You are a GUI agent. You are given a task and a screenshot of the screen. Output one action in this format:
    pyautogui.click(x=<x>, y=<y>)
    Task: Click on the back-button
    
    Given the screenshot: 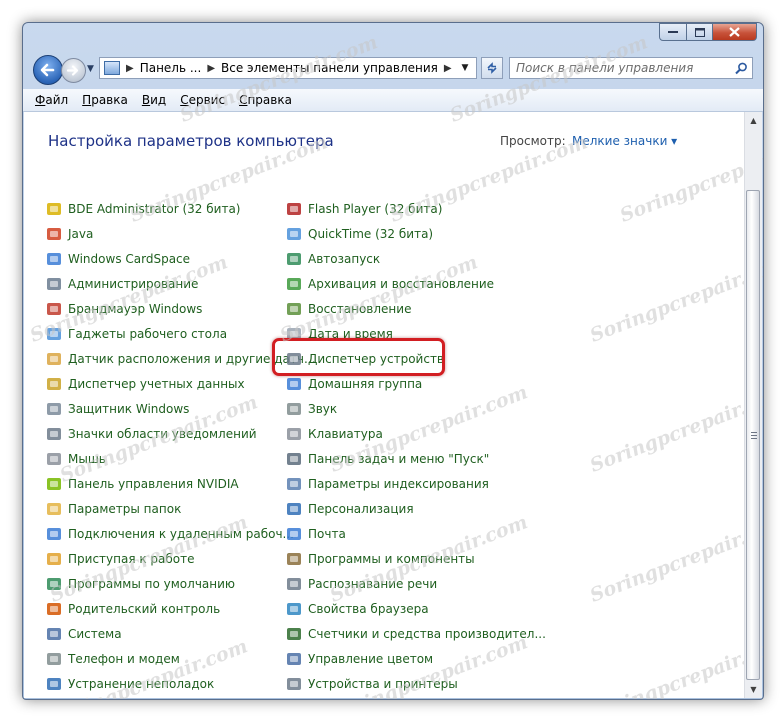 What is the action you would take?
    pyautogui.click(x=48, y=70)
    